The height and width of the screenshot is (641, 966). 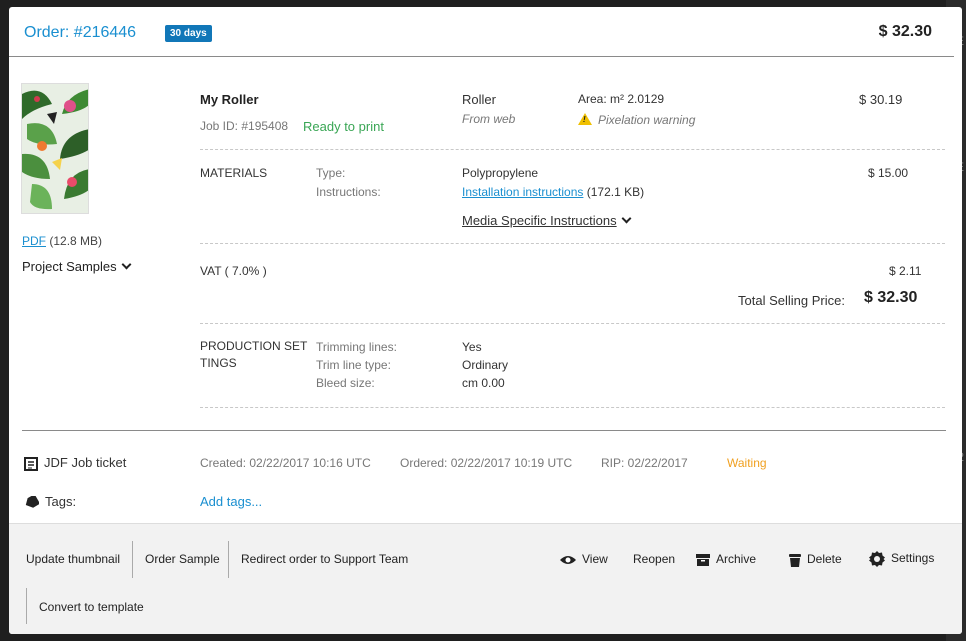 What do you see at coordinates (539, 220) in the screenshot?
I see `media-instructions-label: Media Specific Instructions` at bounding box center [539, 220].